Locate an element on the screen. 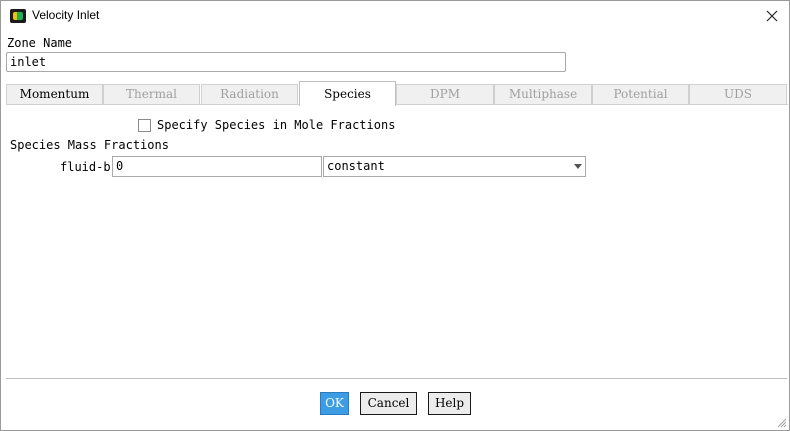 The height and width of the screenshot is (431, 790). fluid-b-method-select: constant is located at coordinates (454, 166).